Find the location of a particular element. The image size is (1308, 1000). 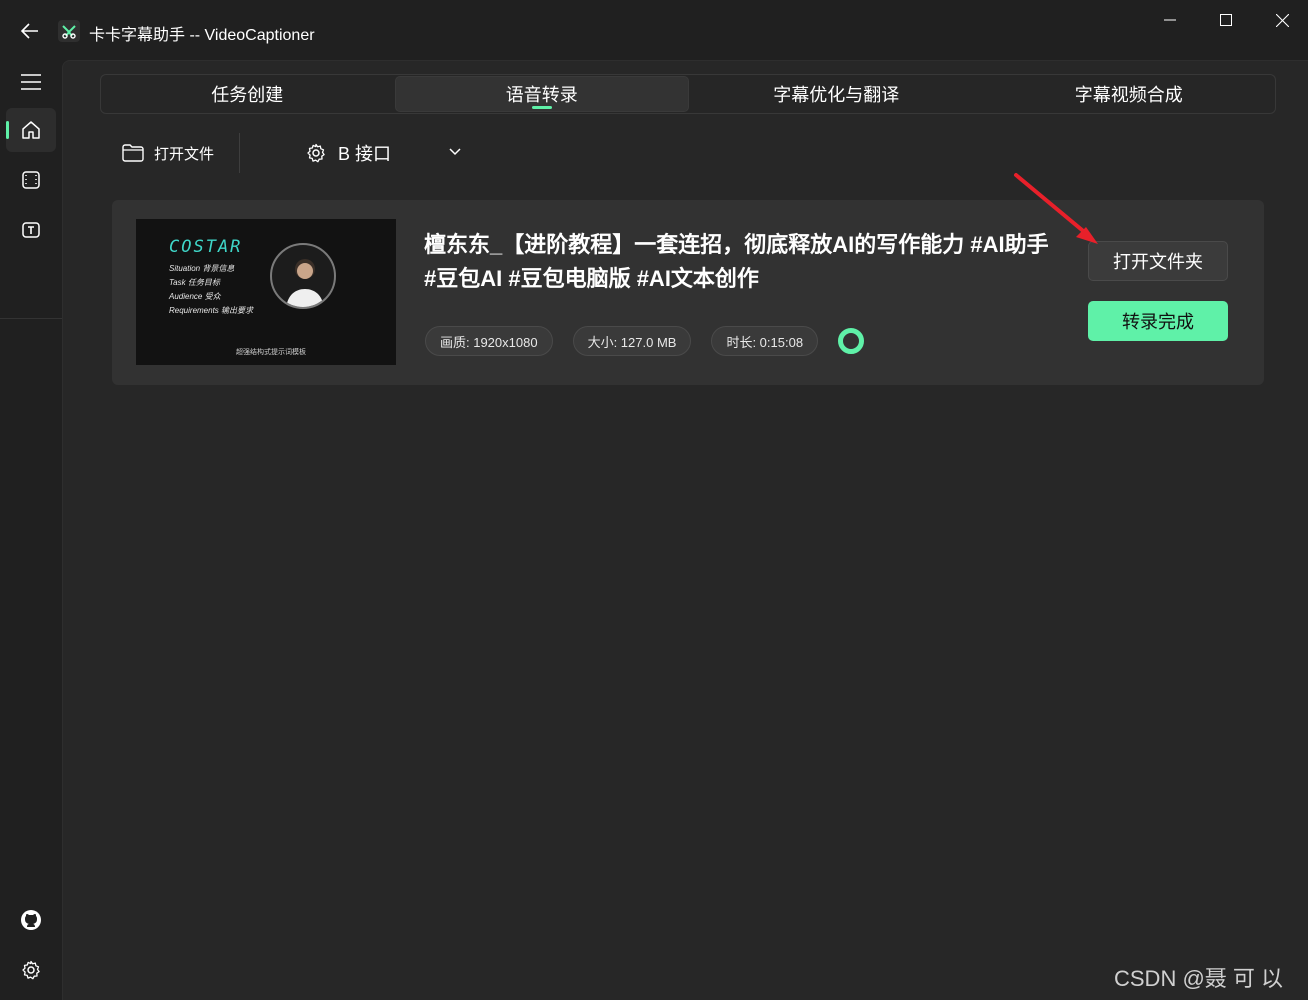

transcription-done-button: 转录完成 is located at coordinates (1158, 321).